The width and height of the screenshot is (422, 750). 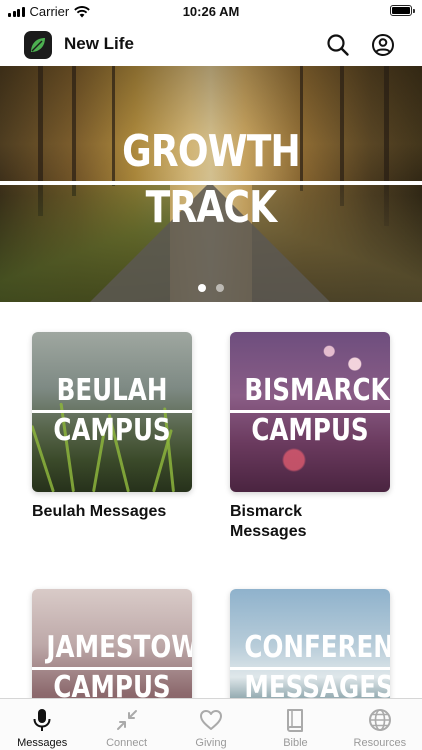 I want to click on card-title-line1: JAMESTOWN, so click(x=119, y=647).